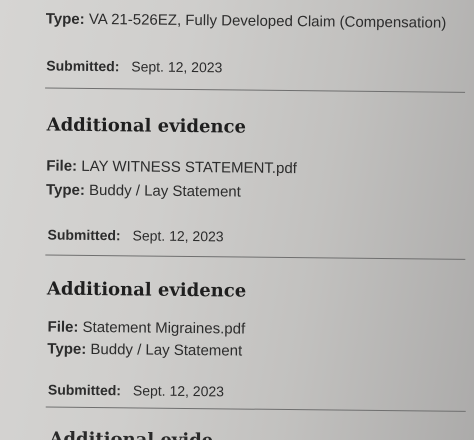 This screenshot has height=440, width=474. What do you see at coordinates (164, 328) in the screenshot?
I see `file-name-link: Statement Migraines.pdf` at bounding box center [164, 328].